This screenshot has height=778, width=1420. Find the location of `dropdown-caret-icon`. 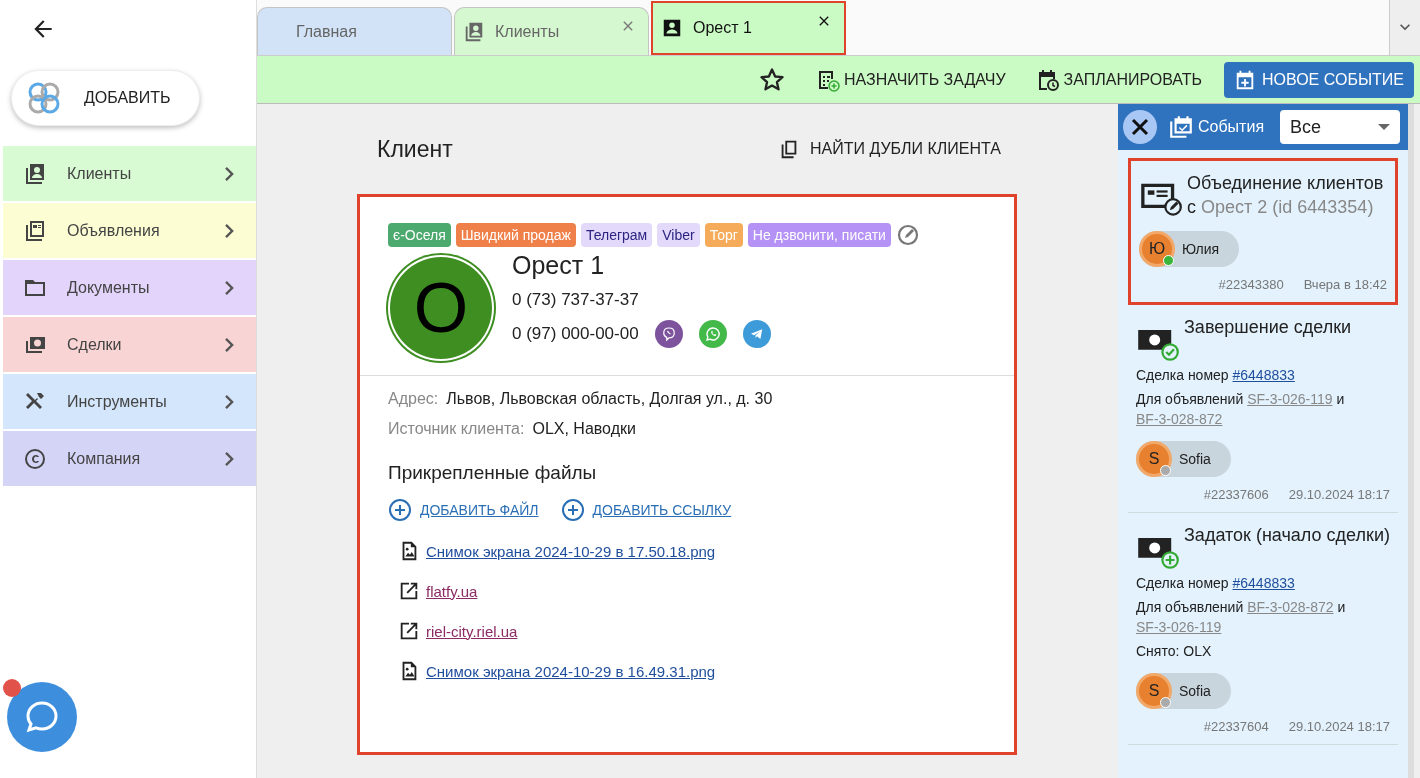

dropdown-caret-icon is located at coordinates (1384, 127).